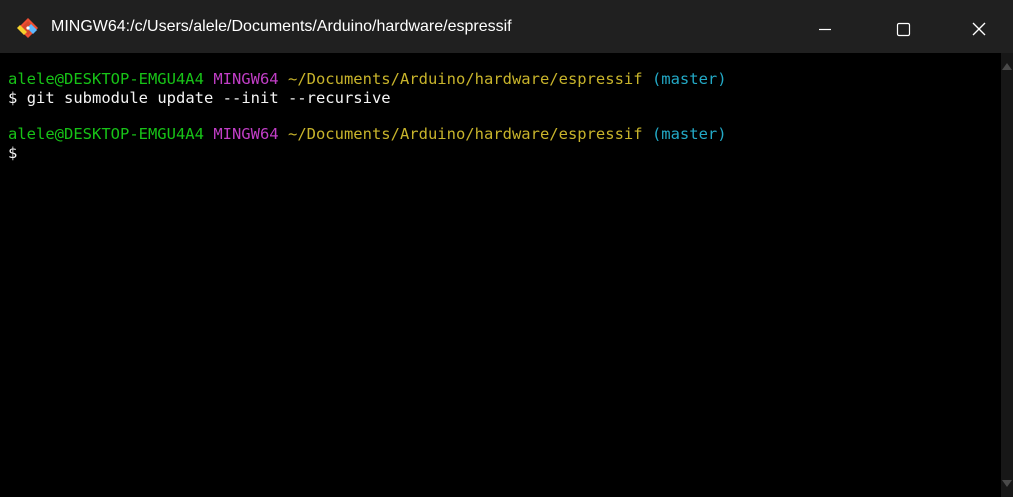  I want to click on git-bash-icon, so click(28, 28).